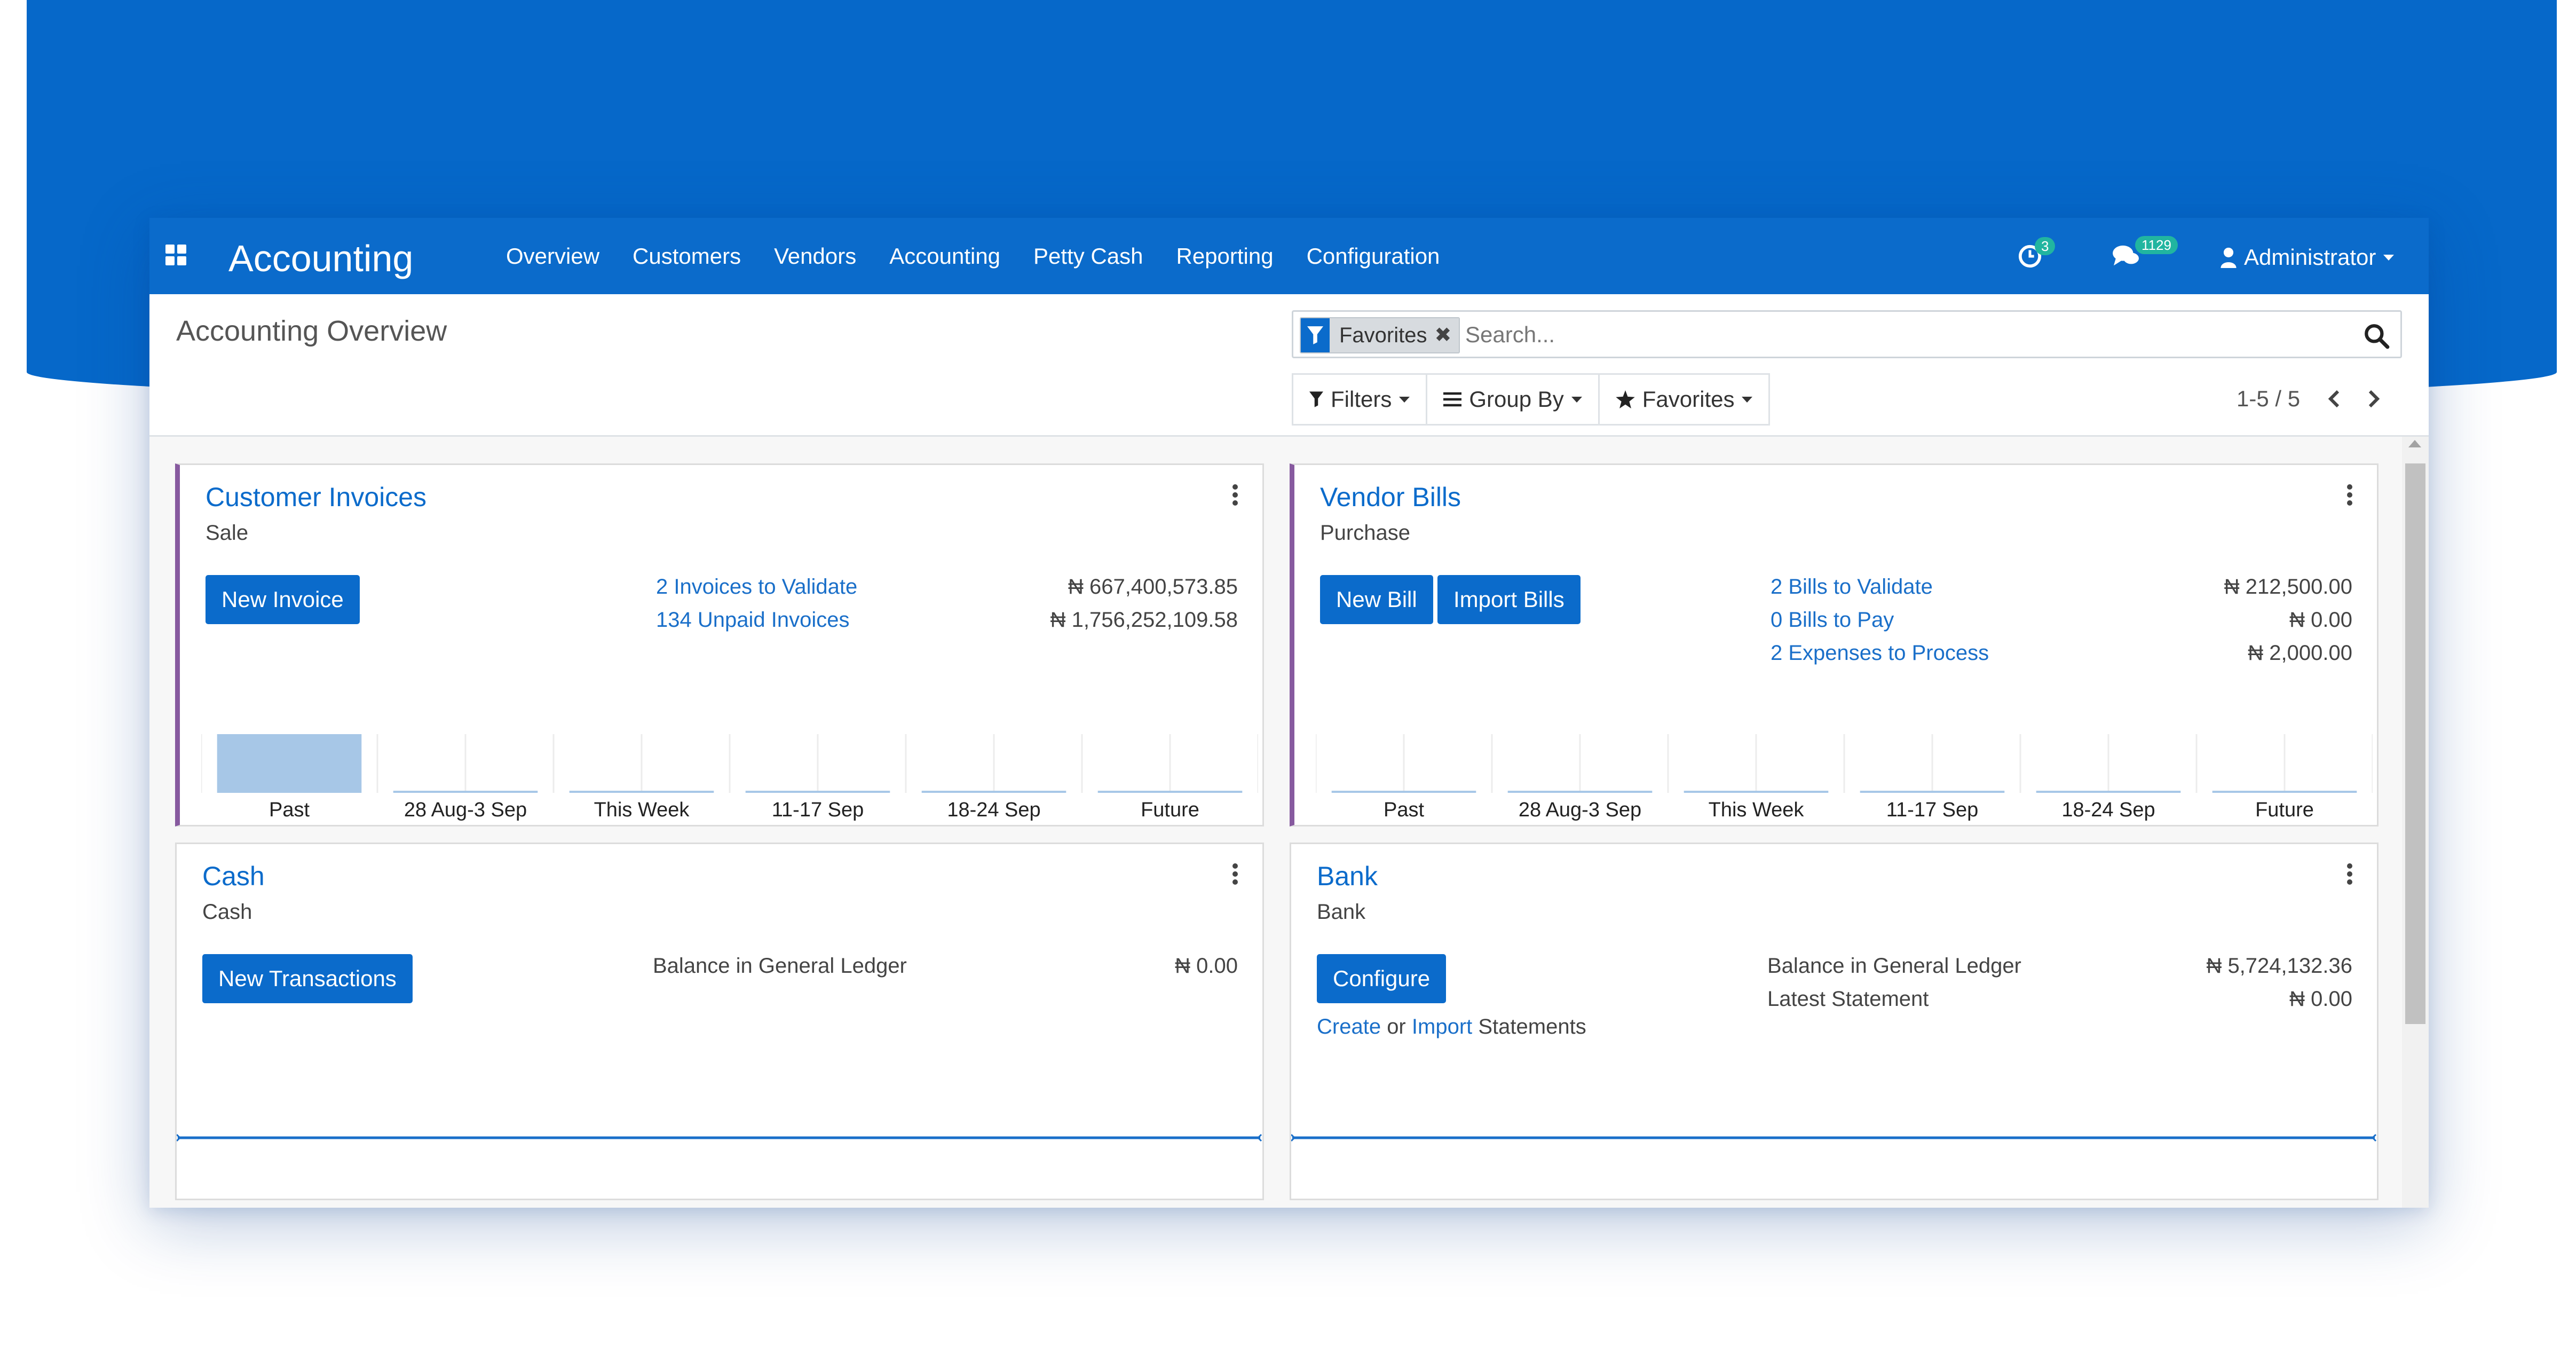  I want to click on user-menu: Administrator, so click(2308, 257).